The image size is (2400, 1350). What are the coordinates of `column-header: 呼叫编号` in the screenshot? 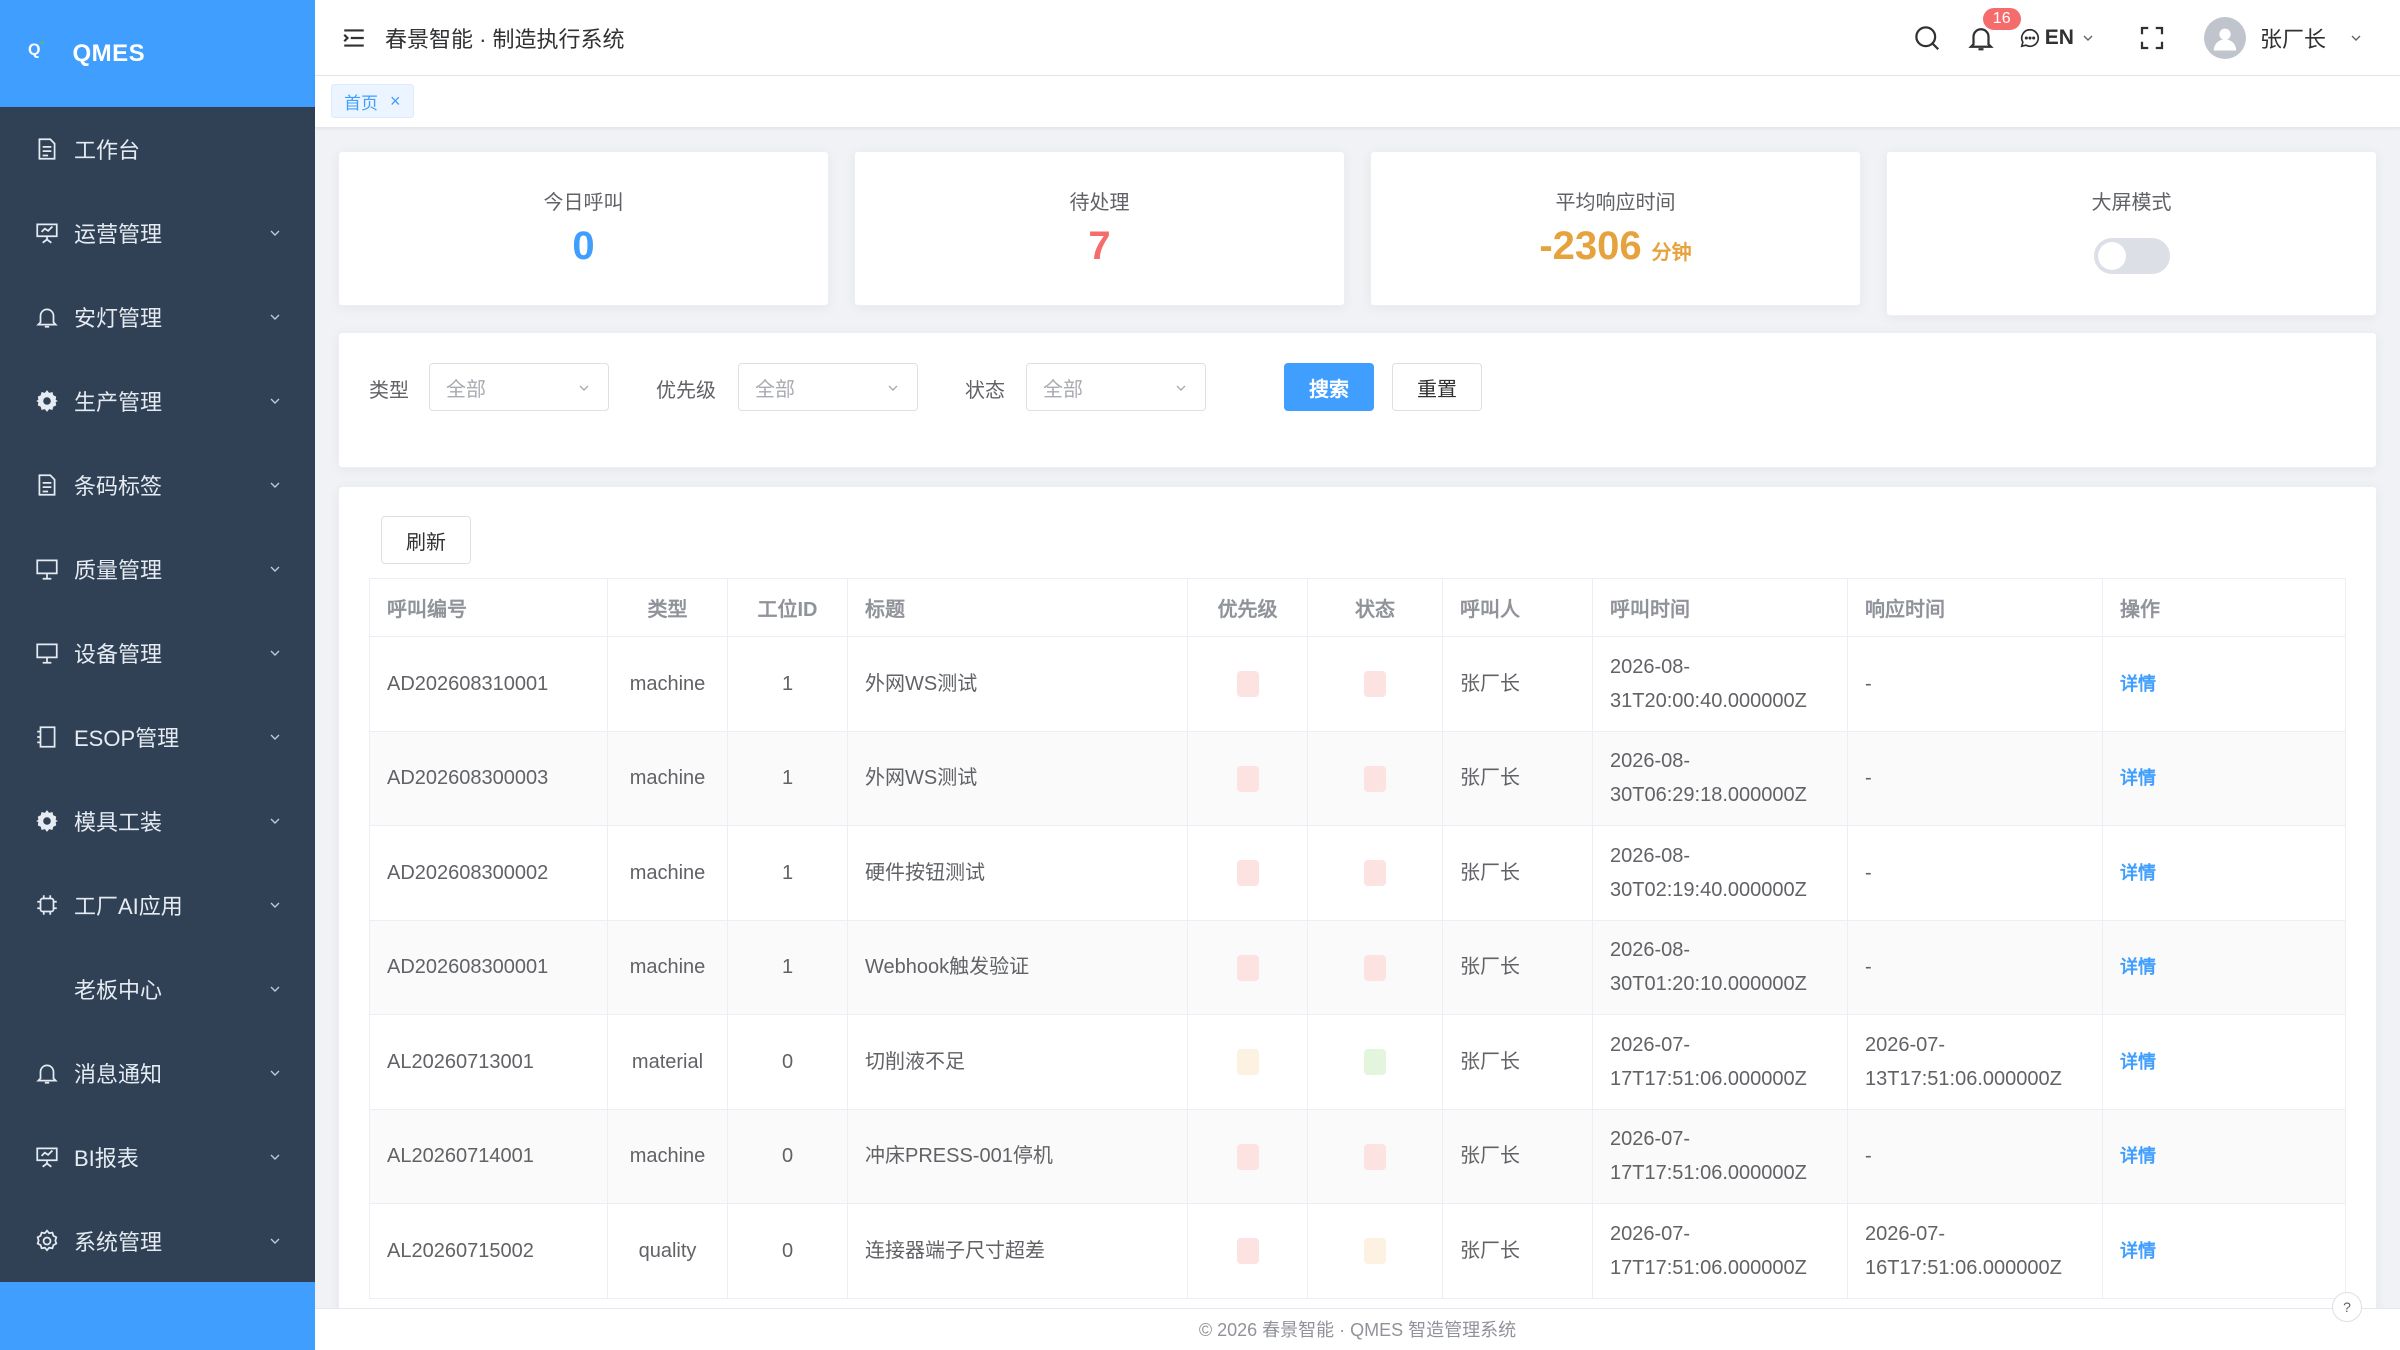 It's located at (488, 607).